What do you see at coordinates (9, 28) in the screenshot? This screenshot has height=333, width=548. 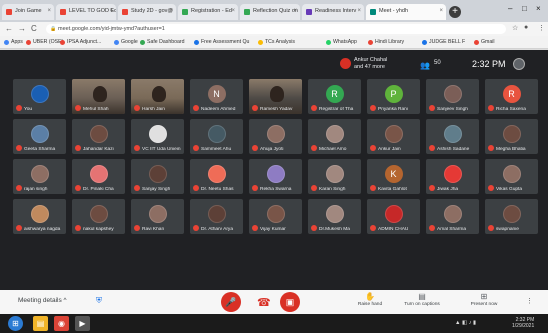 I see `back-icon: ←` at bounding box center [9, 28].